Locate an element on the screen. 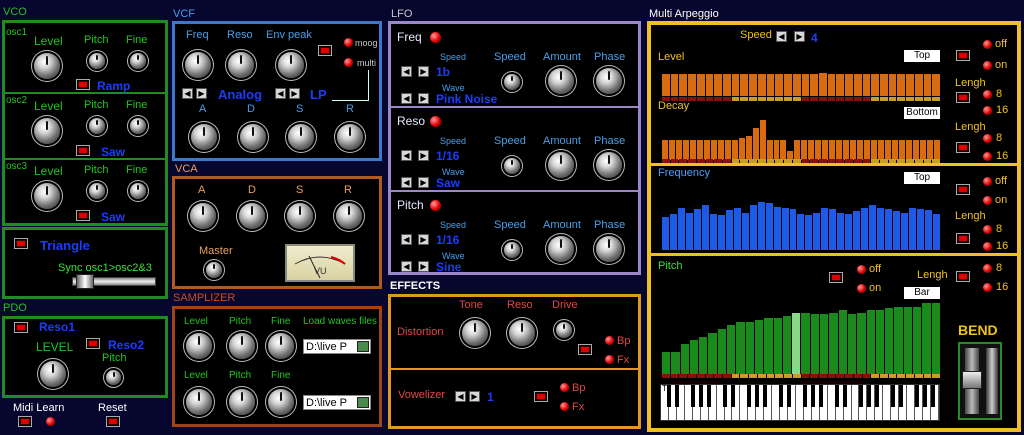 This screenshot has height=435, width=1024. osc2-level-knob is located at coordinates (47, 131).